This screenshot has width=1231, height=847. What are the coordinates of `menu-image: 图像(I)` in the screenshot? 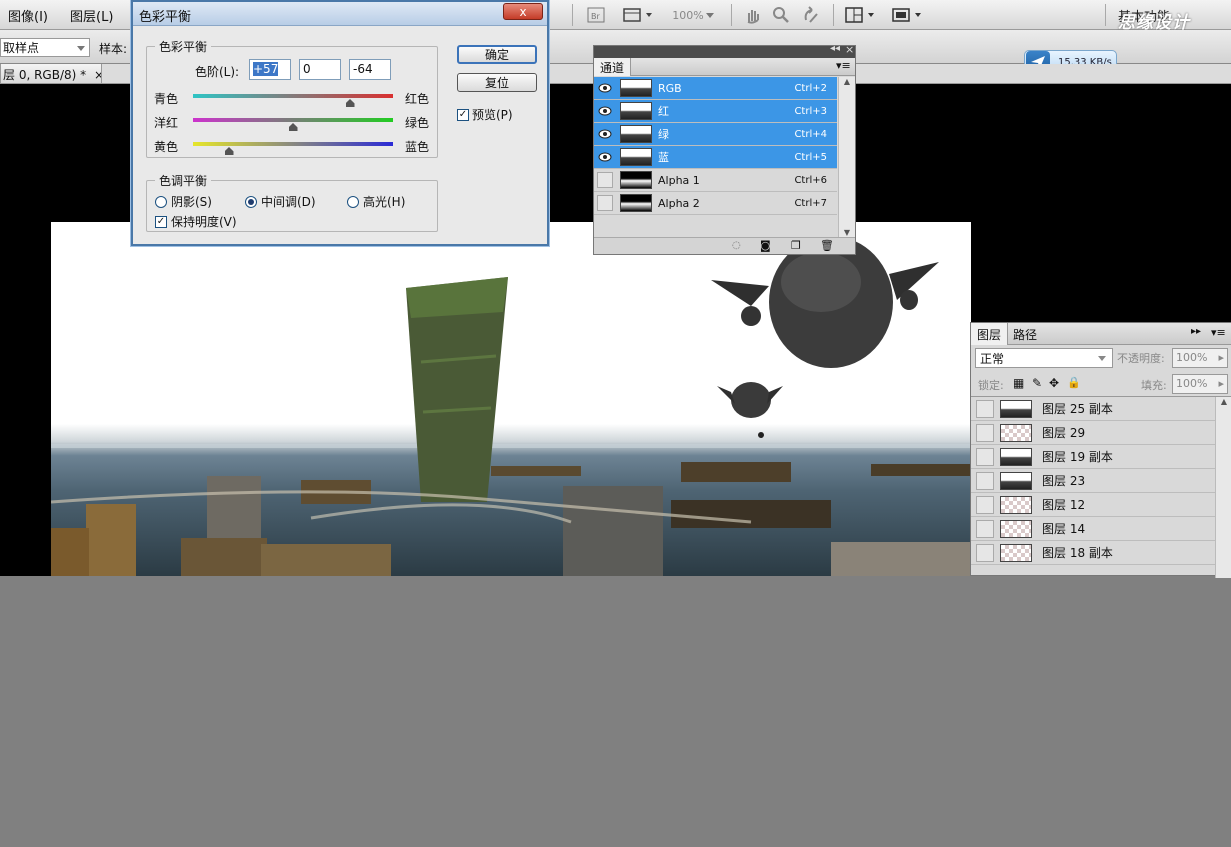 It's located at (28, 15).